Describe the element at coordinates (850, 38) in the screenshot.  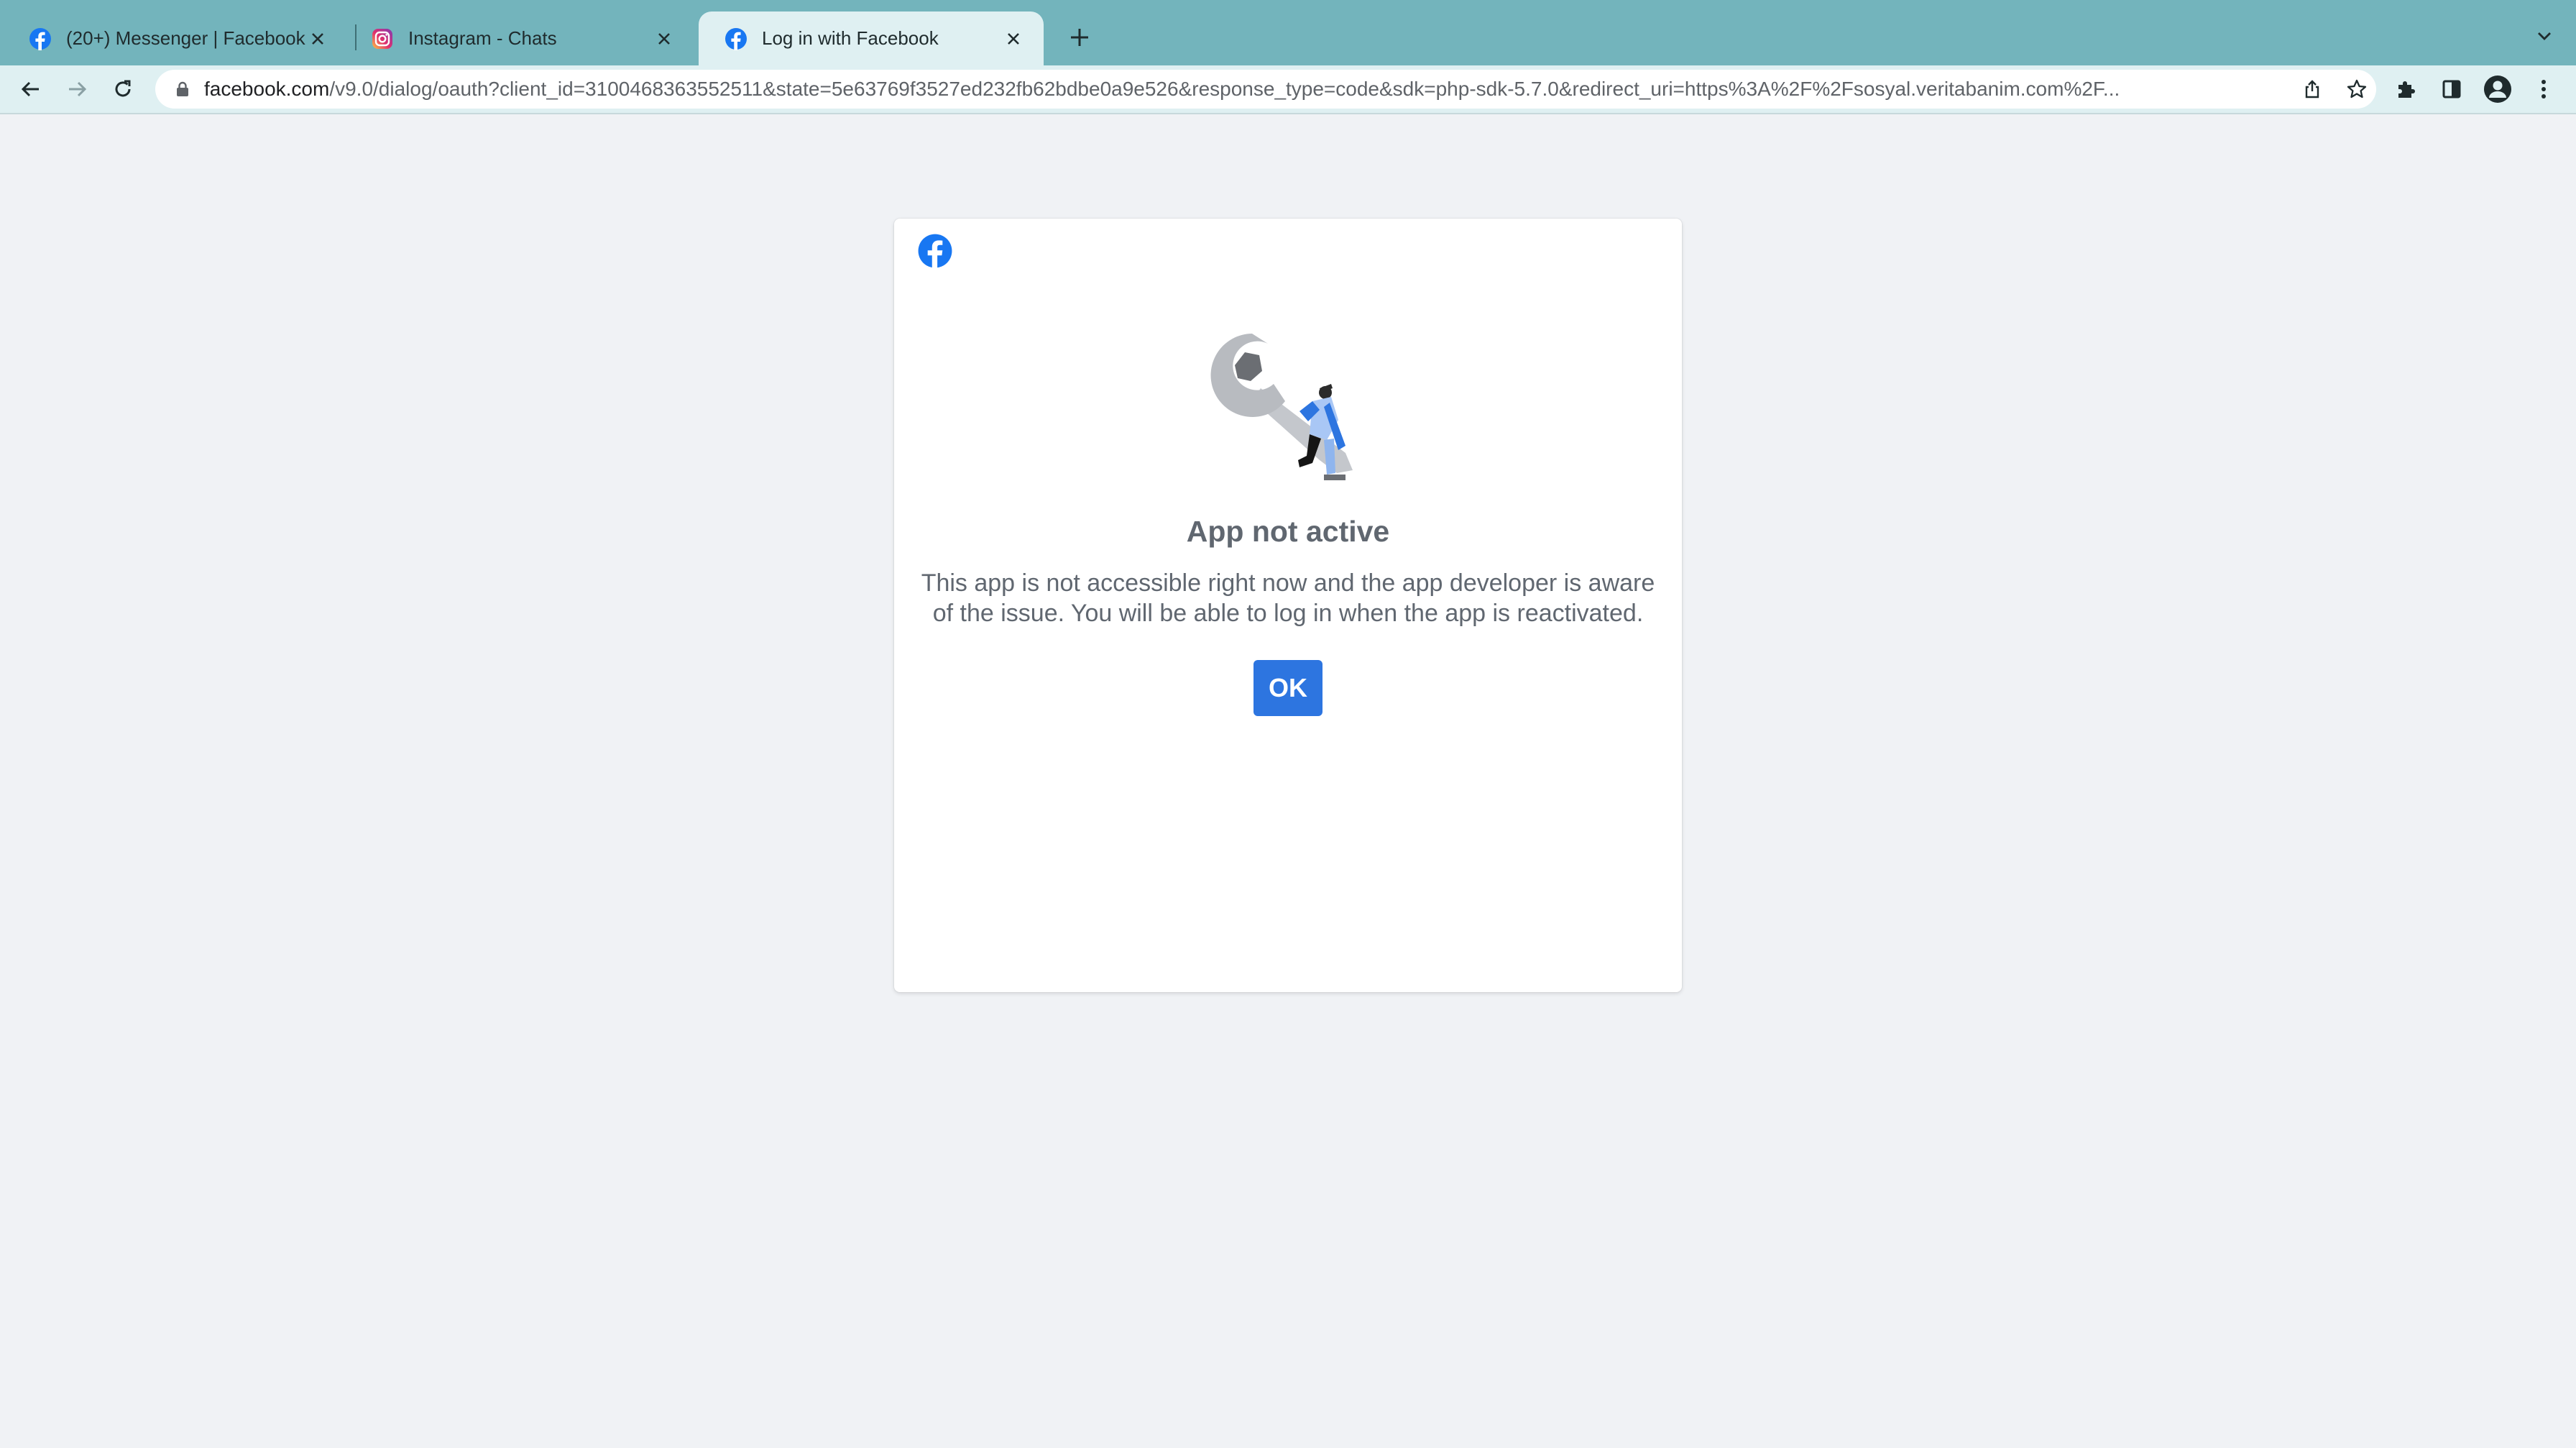
I see `tab-title: Log in with Facebook` at that location.